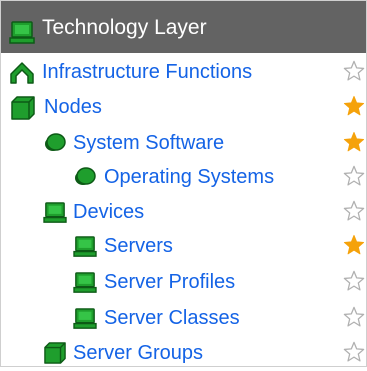  Describe the element at coordinates (183, 212) in the screenshot. I see `tree-item-devices: Devices` at that location.